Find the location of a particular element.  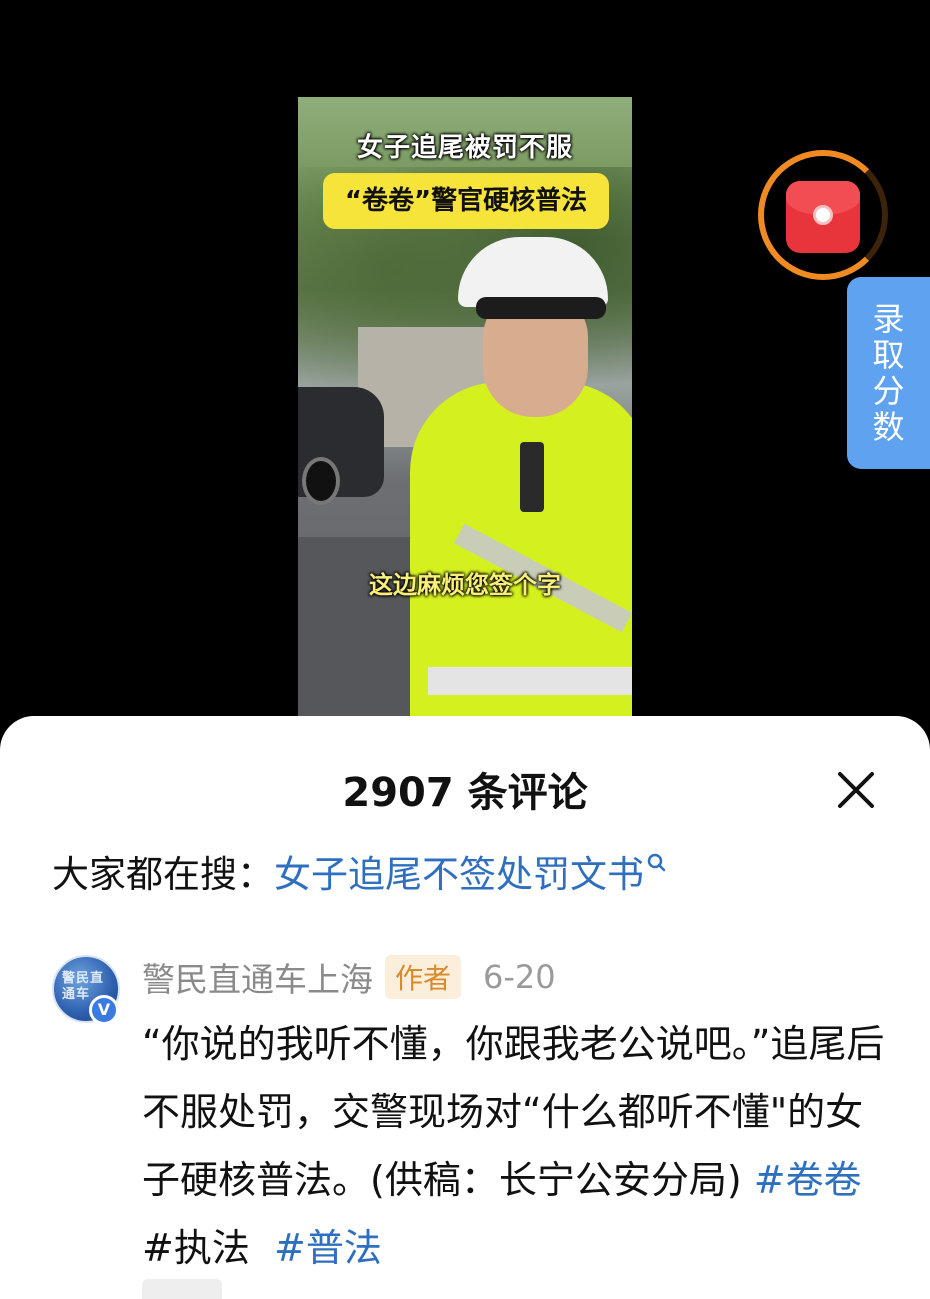

comment-header: 警民直通车上海 作者 6-20 is located at coordinates (349, 977).